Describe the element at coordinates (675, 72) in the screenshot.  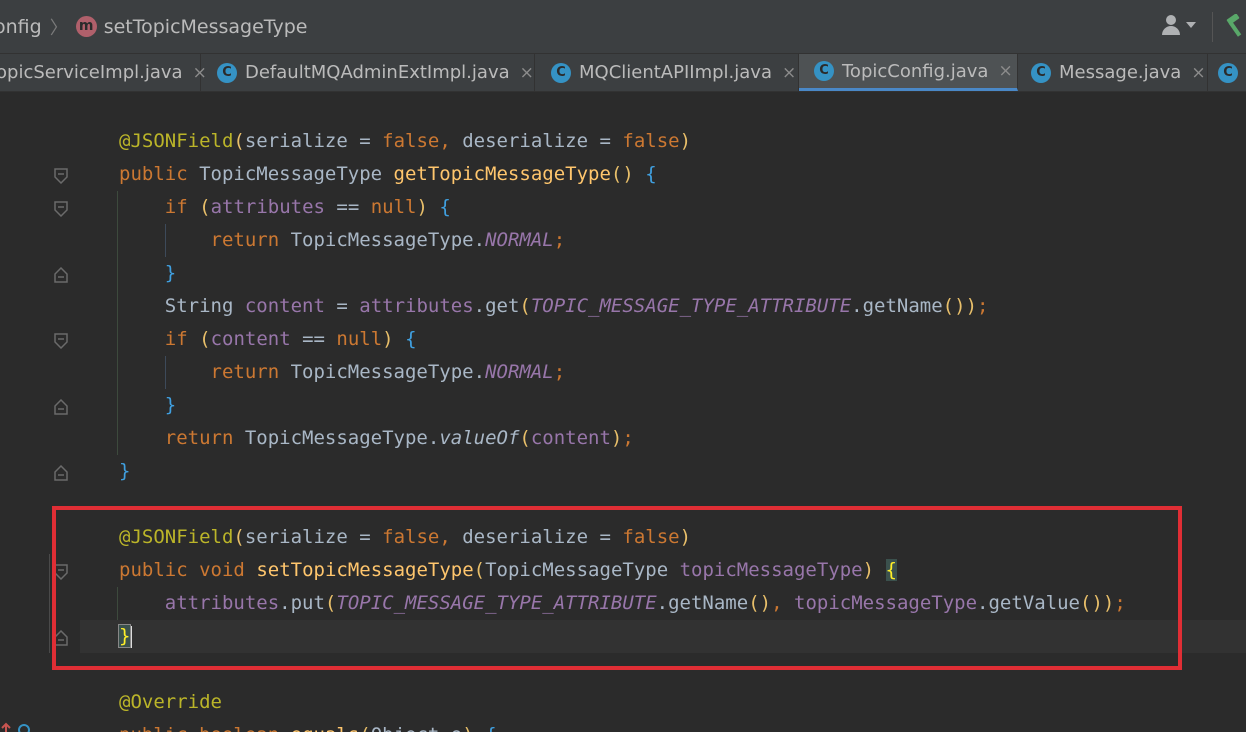
I see `tab-label: MQClientAPIImpl.java` at that location.